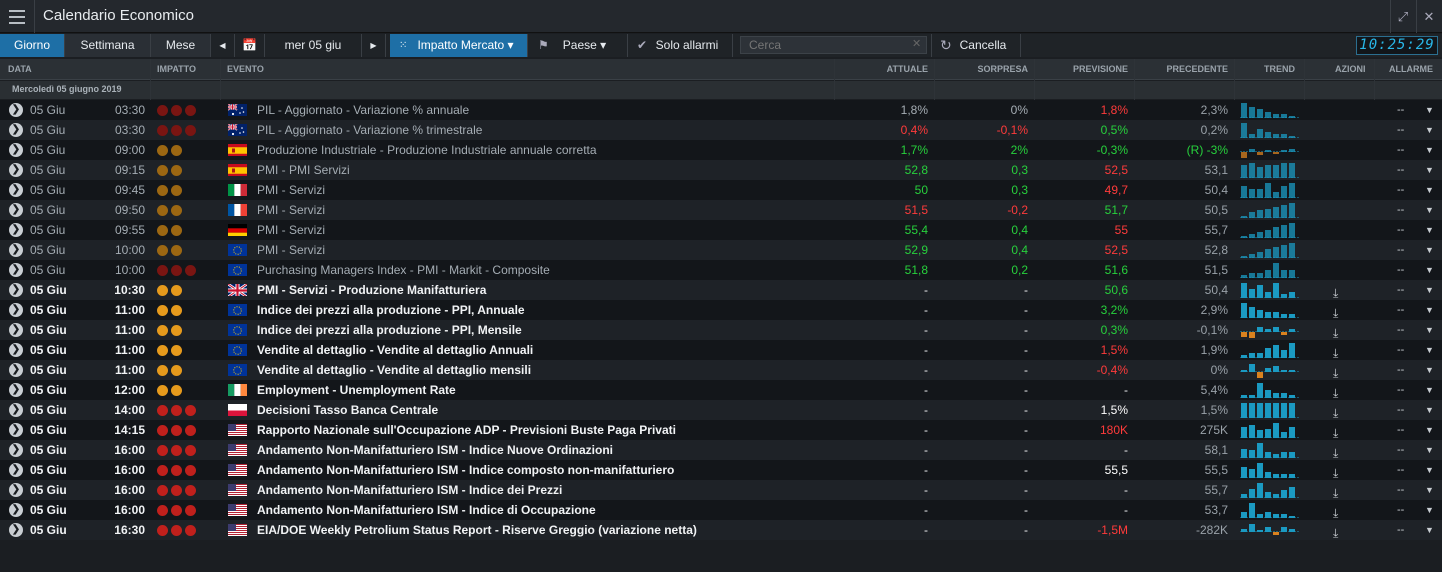 The height and width of the screenshot is (572, 1442). I want to click on next-date-button: ▶, so click(374, 45).